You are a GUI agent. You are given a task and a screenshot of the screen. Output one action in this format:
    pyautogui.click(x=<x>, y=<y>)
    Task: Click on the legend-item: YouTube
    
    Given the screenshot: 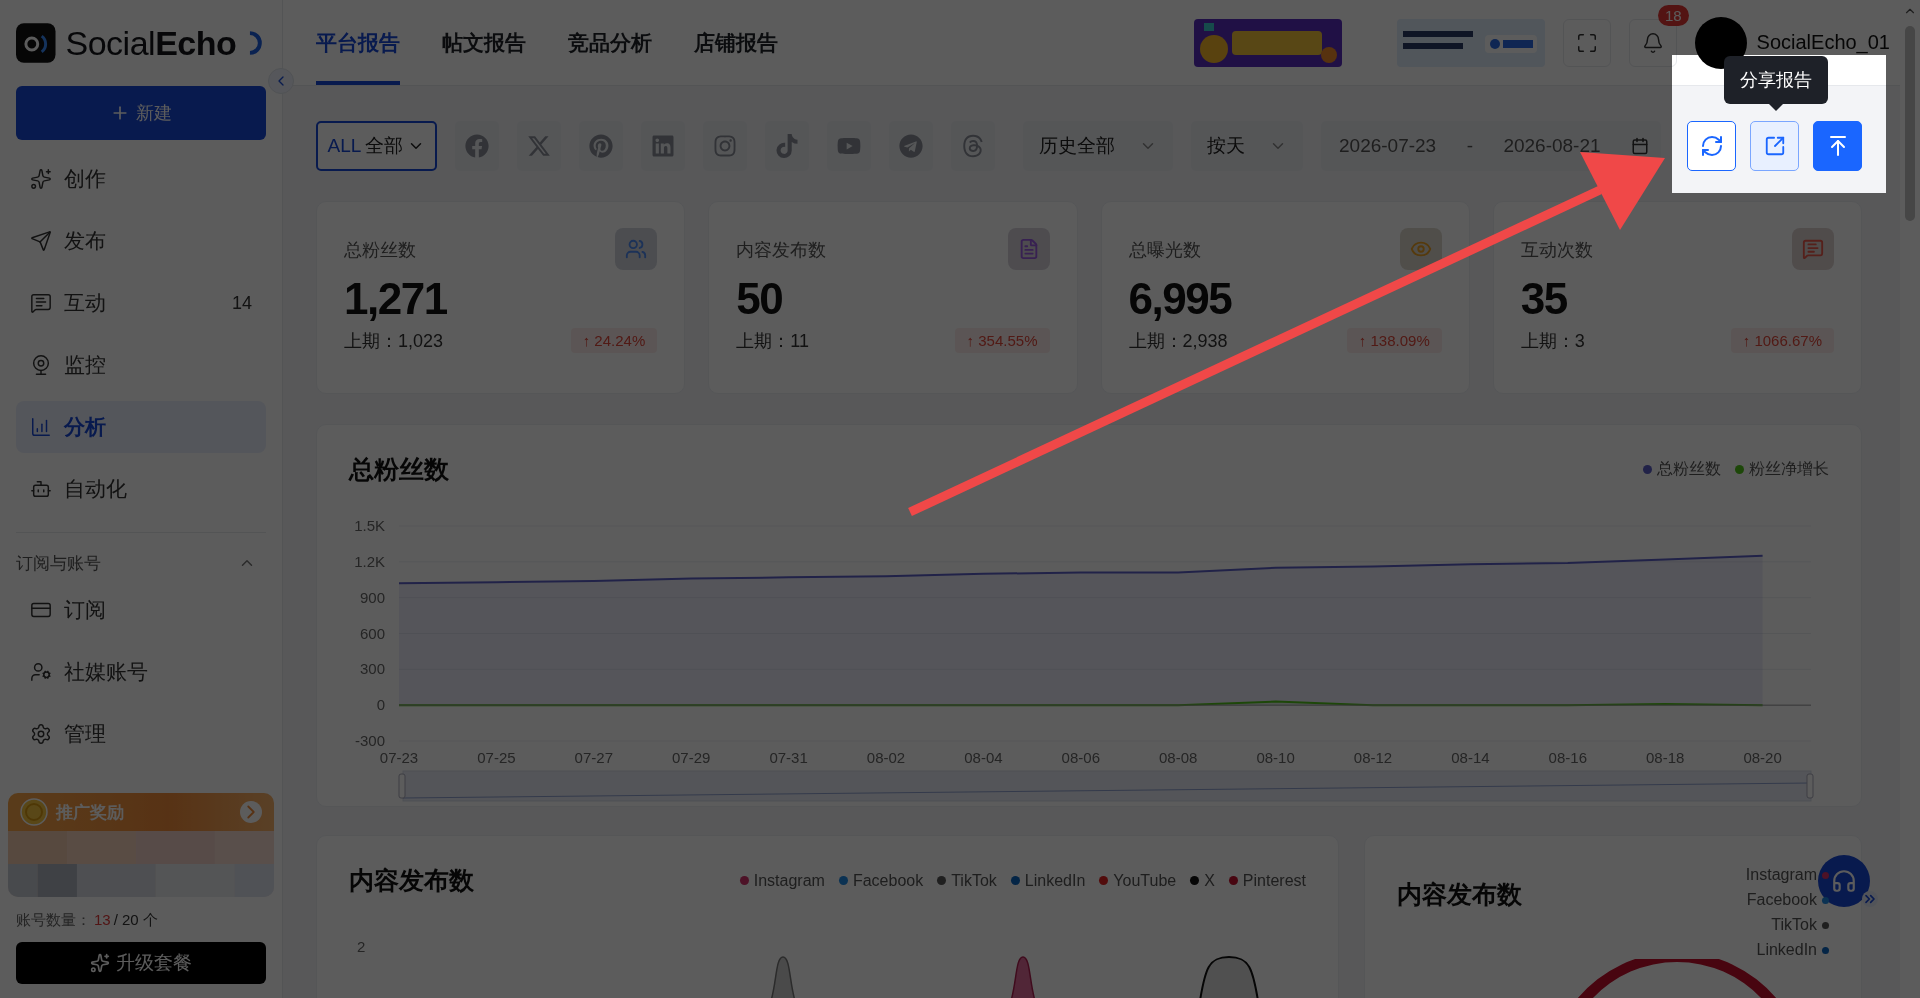 What is the action you would take?
    pyautogui.click(x=1138, y=880)
    